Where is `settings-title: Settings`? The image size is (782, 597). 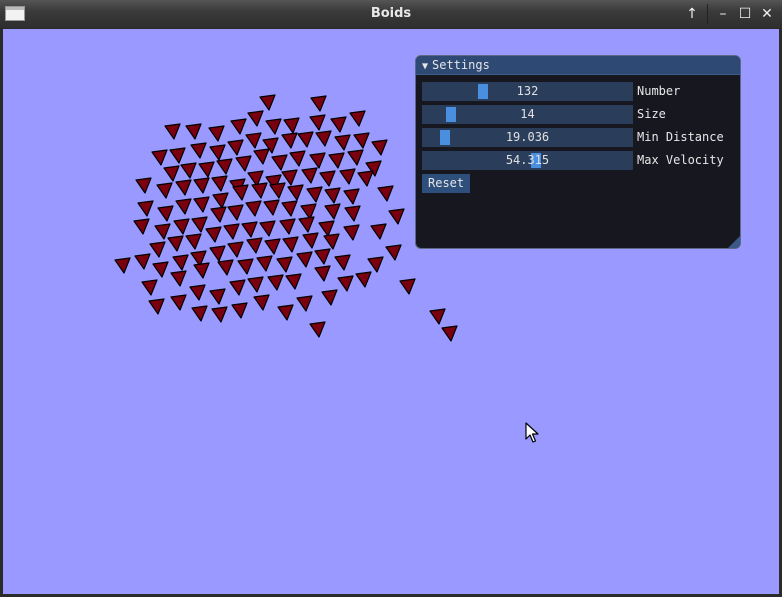
settings-title: Settings is located at coordinates (461, 65).